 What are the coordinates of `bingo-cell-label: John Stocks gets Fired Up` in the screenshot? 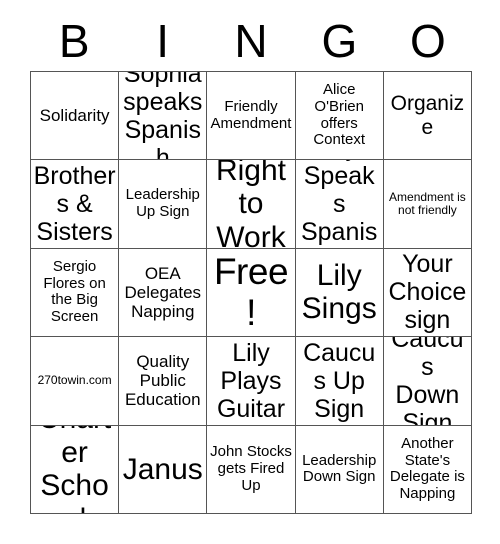 It's located at (251, 468).